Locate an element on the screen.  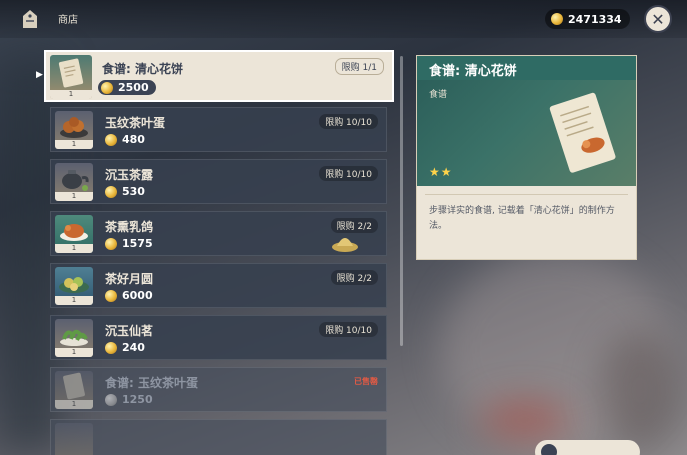
tea-leaf-icon: 1 is located at coordinates (74, 338).